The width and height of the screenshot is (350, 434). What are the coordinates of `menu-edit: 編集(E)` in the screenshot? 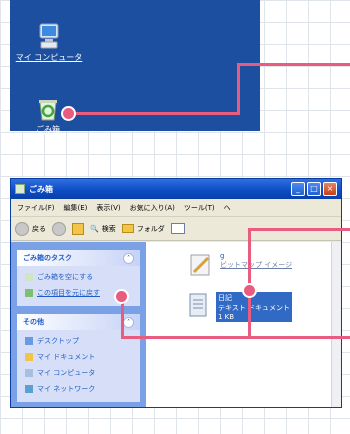 It's located at (76, 208).